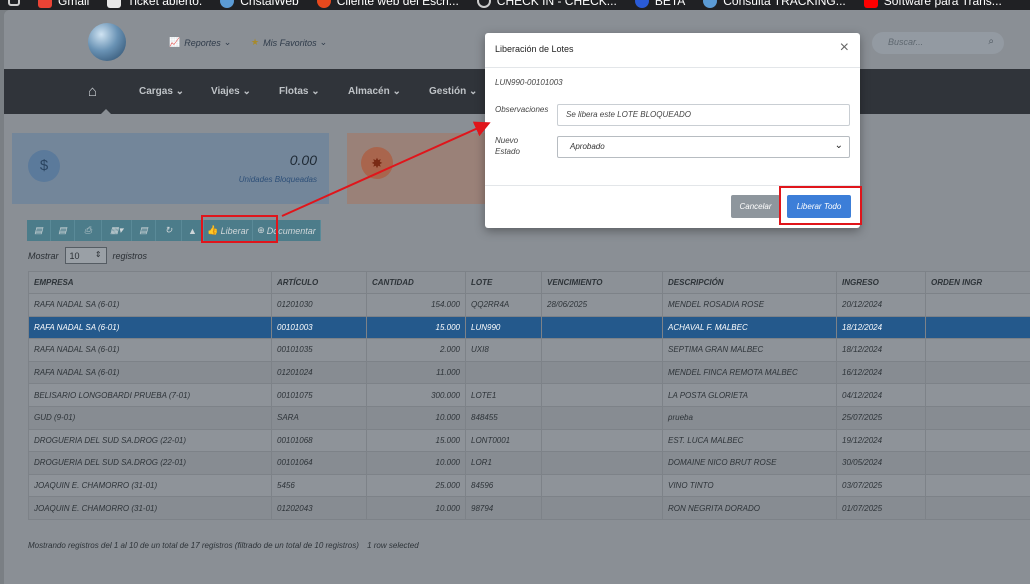  Describe the element at coordinates (144, 230) in the screenshot. I see `pdf-icon: ▤` at that location.